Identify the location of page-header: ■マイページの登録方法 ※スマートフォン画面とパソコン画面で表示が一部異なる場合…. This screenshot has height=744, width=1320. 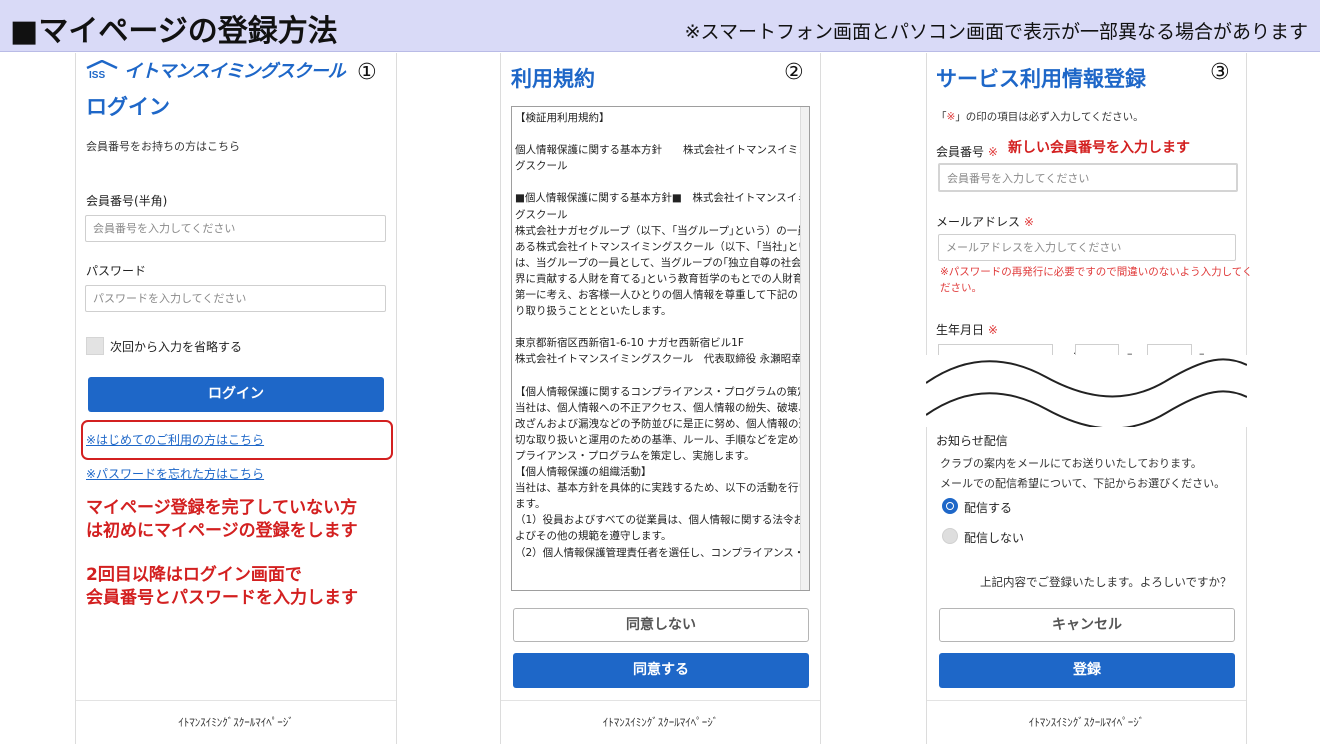
(660, 26).